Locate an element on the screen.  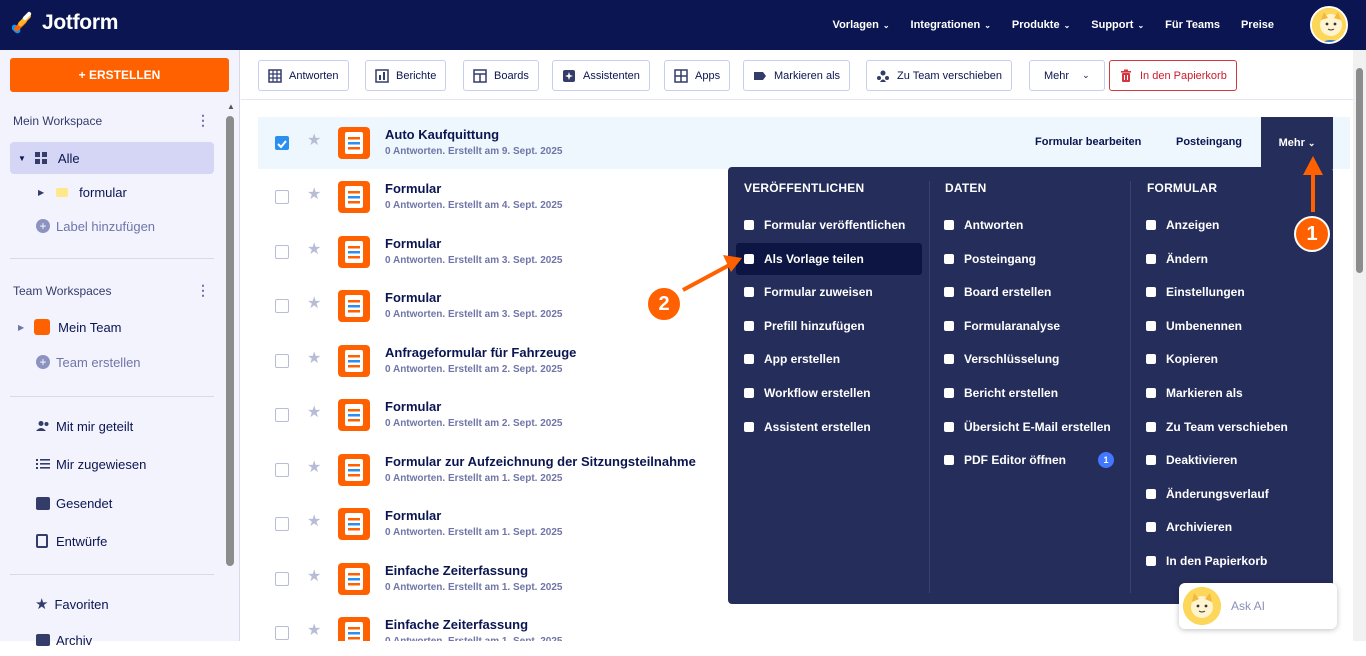
menu-item: Übersicht E-Mail erstellen is located at coordinates (1029, 427).